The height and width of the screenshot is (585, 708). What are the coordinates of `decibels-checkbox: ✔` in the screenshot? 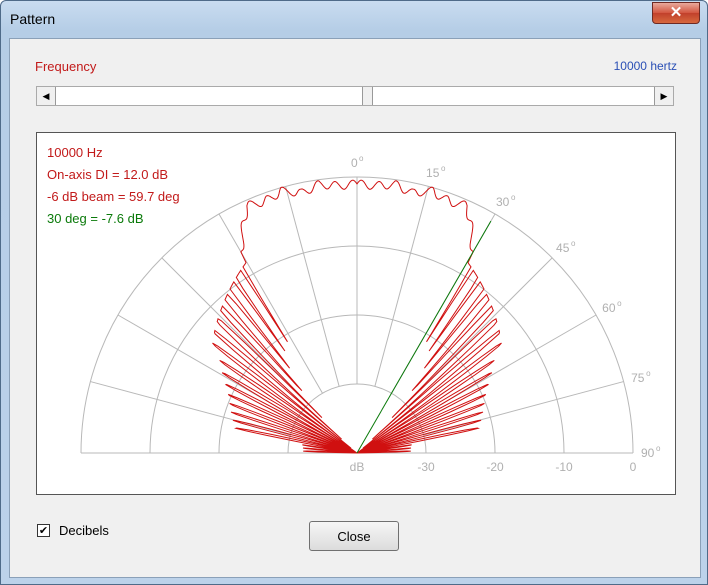 It's located at (43, 530).